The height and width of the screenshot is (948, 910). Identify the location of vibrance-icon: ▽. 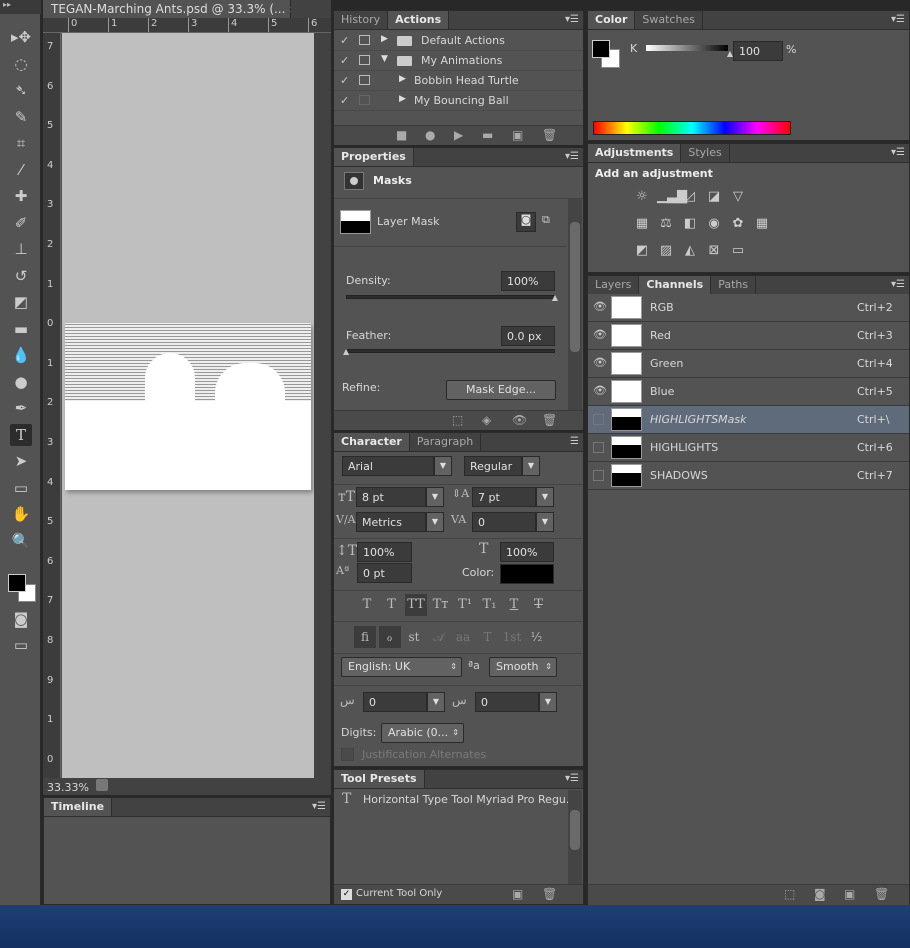
(738, 198).